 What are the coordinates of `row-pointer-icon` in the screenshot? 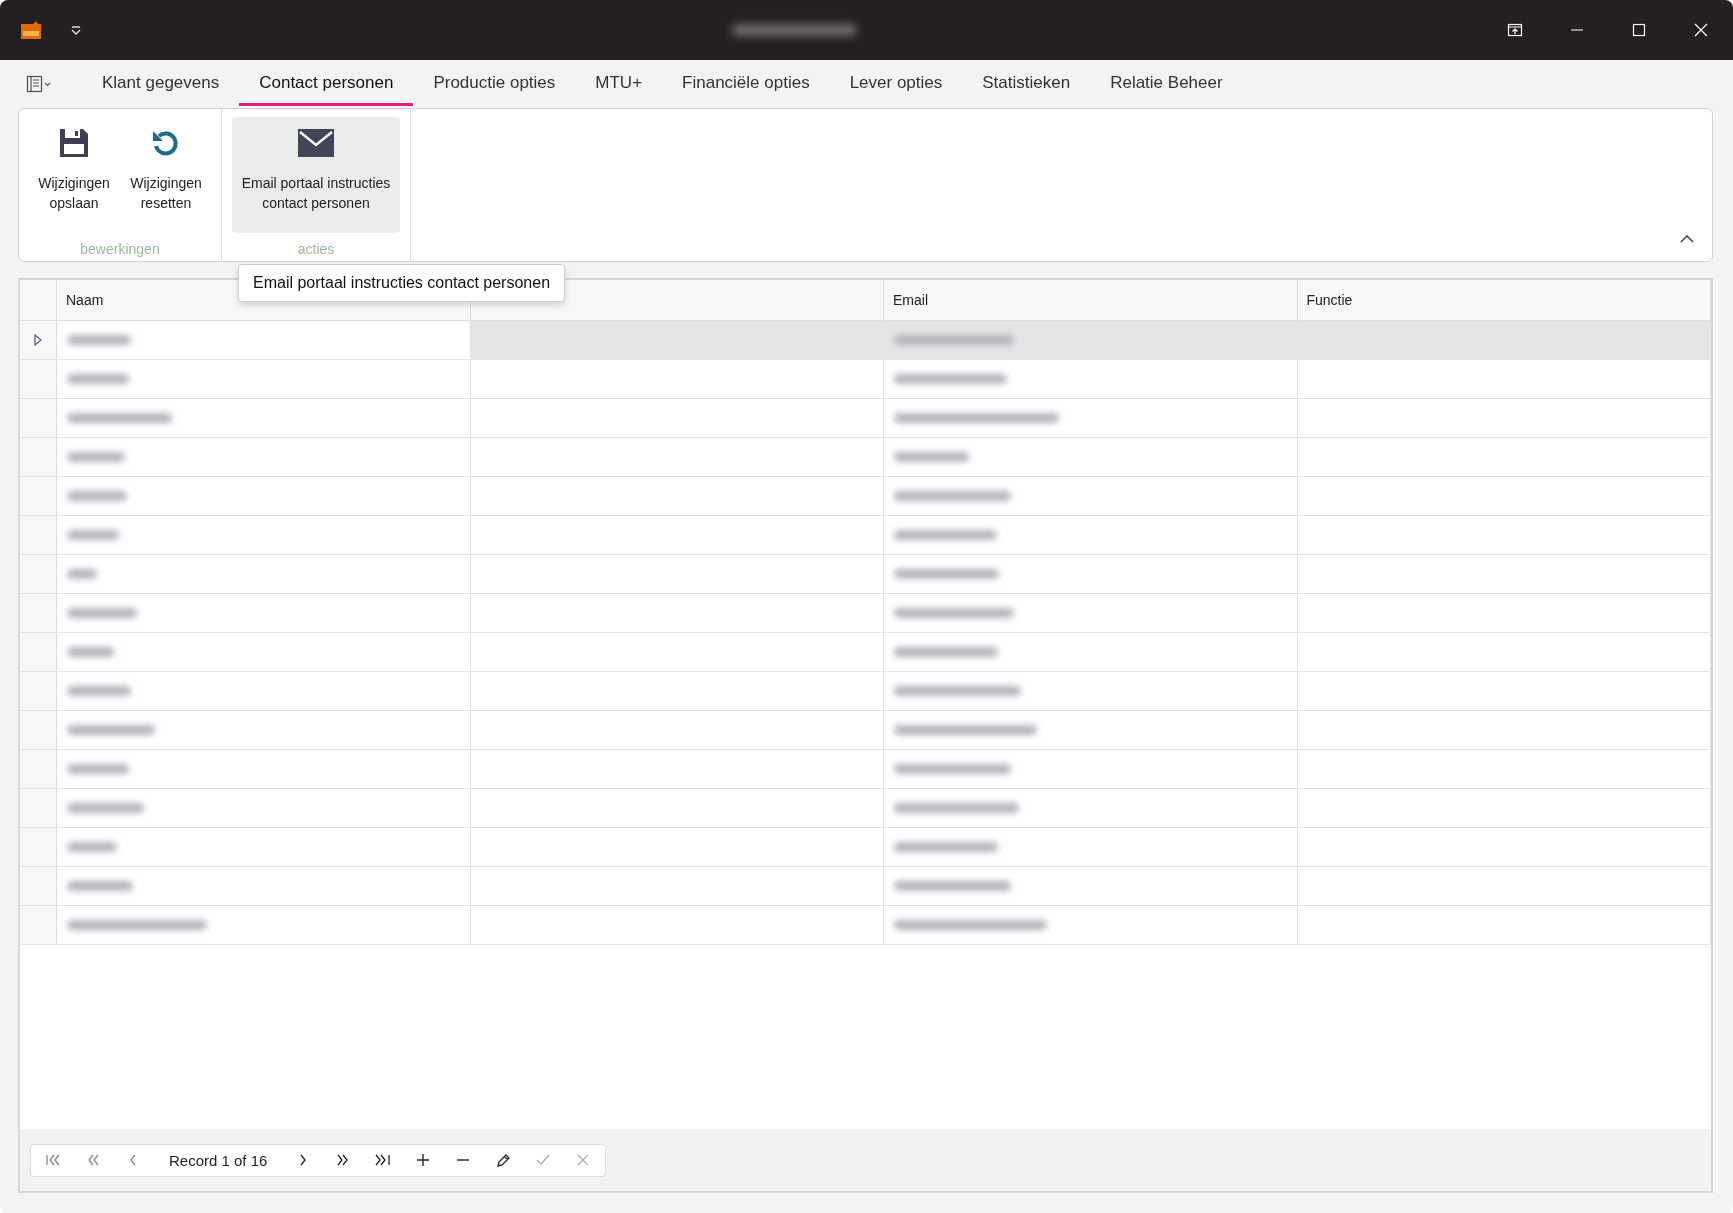 It's located at (38, 340).